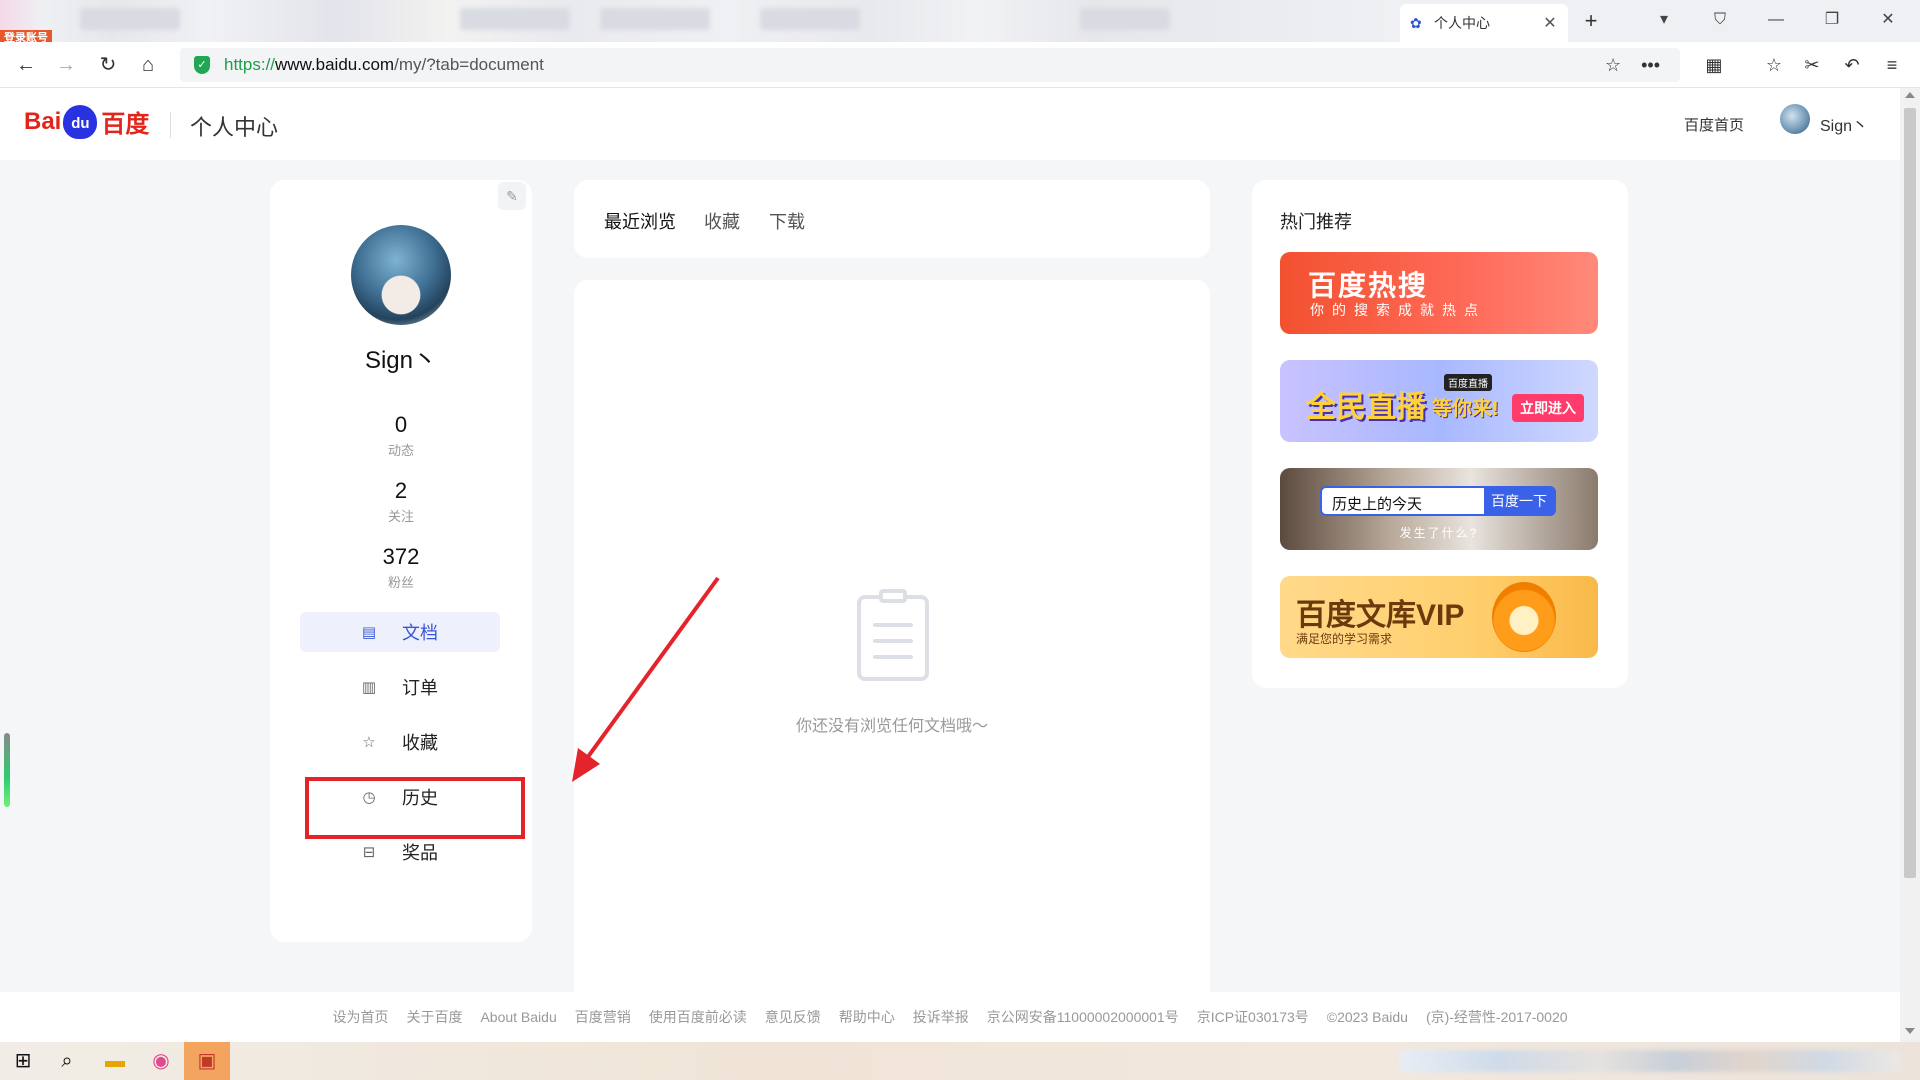  Describe the element at coordinates (941, 1017) in the screenshot. I see `footer-link: 投诉举报` at that location.